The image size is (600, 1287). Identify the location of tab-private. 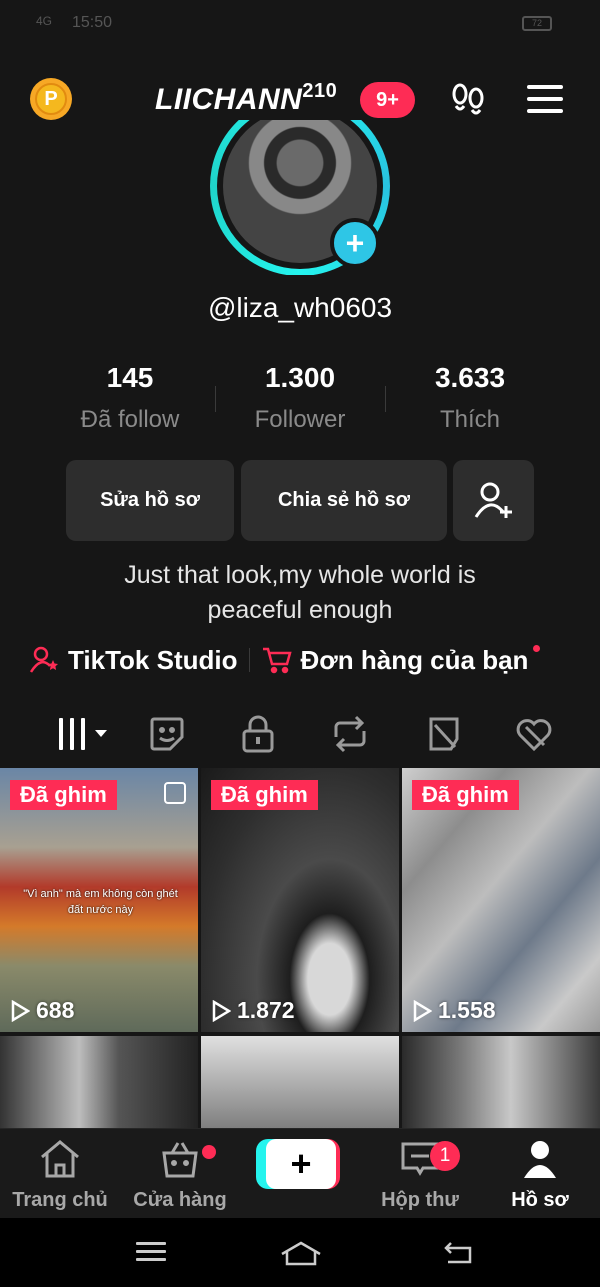
(258, 734).